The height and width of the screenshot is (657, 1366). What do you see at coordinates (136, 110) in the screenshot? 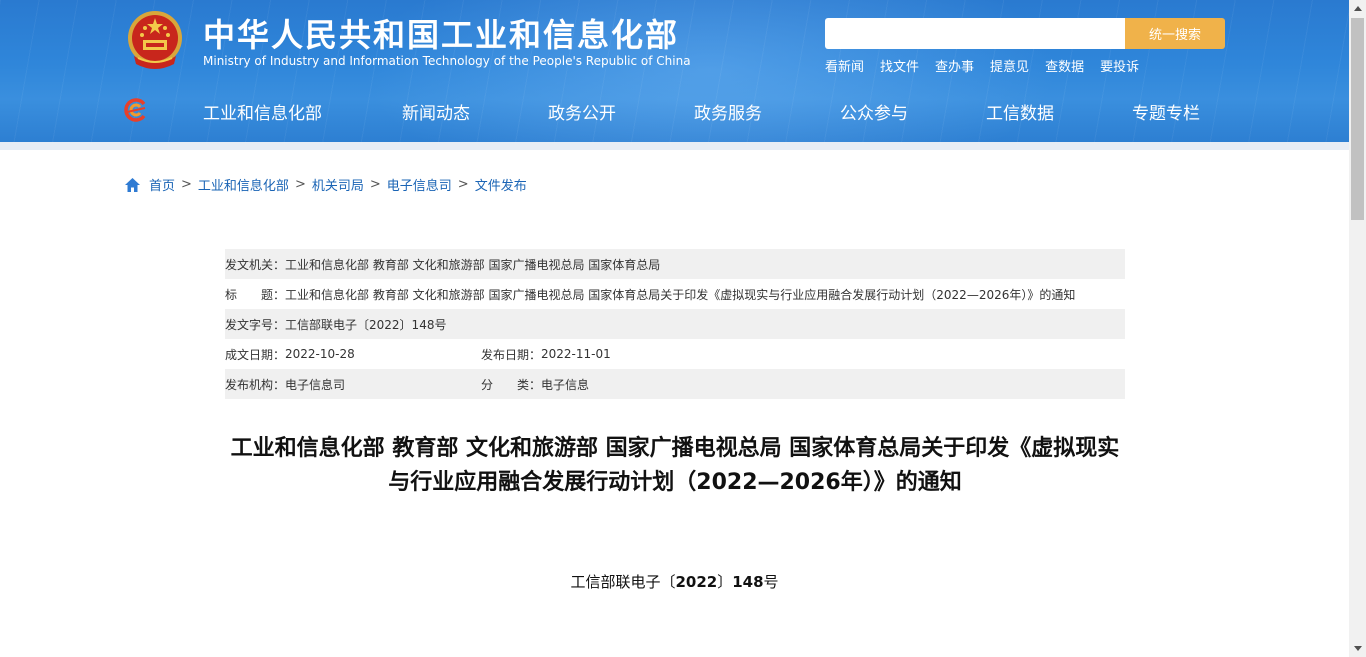
I see `miit-logo-icon` at bounding box center [136, 110].